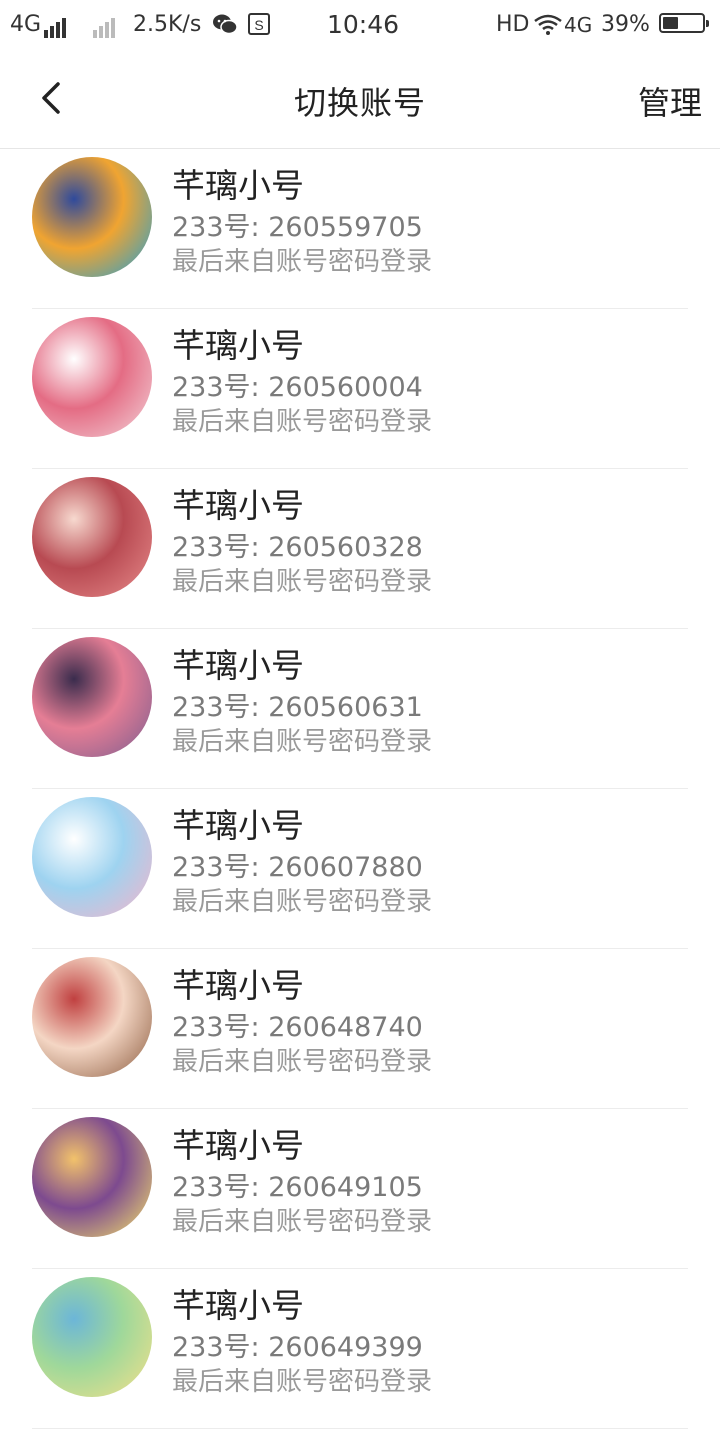 This screenshot has height=1429, width=720. I want to click on account-id: 233号: 260560328, so click(297, 547).